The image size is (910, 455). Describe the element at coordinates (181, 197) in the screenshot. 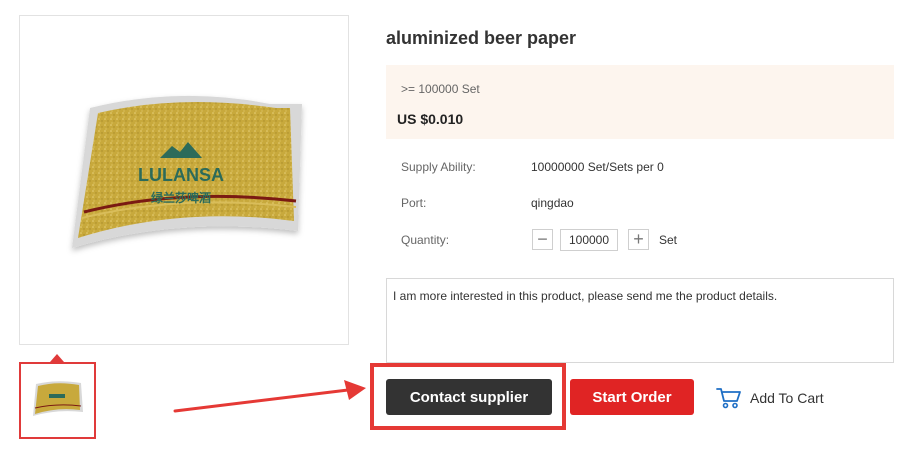

I see `label-chinese-text: 绿兰莎啤酒` at that location.